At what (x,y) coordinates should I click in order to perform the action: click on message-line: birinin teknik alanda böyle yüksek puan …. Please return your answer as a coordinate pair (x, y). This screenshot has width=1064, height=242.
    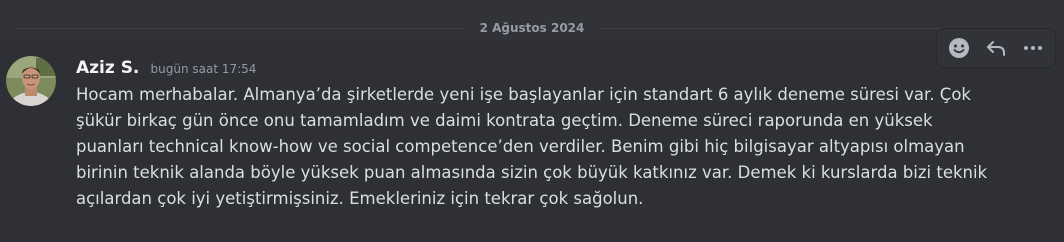
    Looking at the image, I should click on (532, 172).